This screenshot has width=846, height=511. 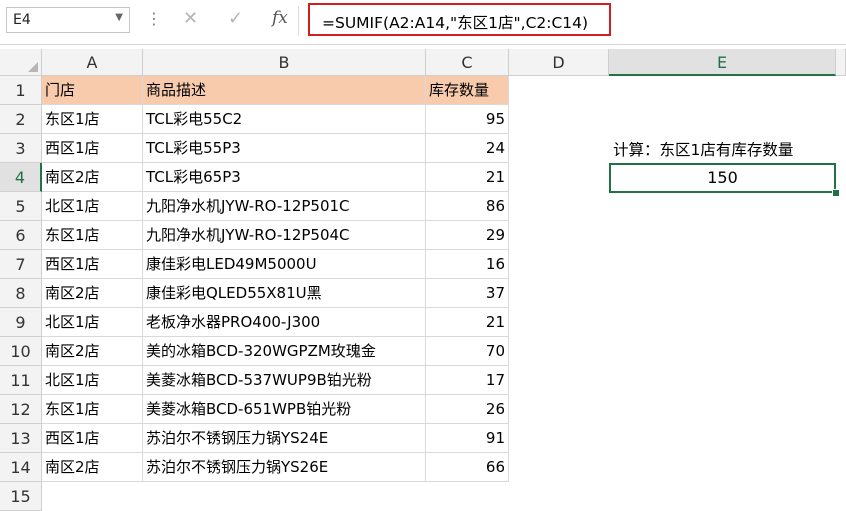 I want to click on row-header-7: 7, so click(x=21, y=264).